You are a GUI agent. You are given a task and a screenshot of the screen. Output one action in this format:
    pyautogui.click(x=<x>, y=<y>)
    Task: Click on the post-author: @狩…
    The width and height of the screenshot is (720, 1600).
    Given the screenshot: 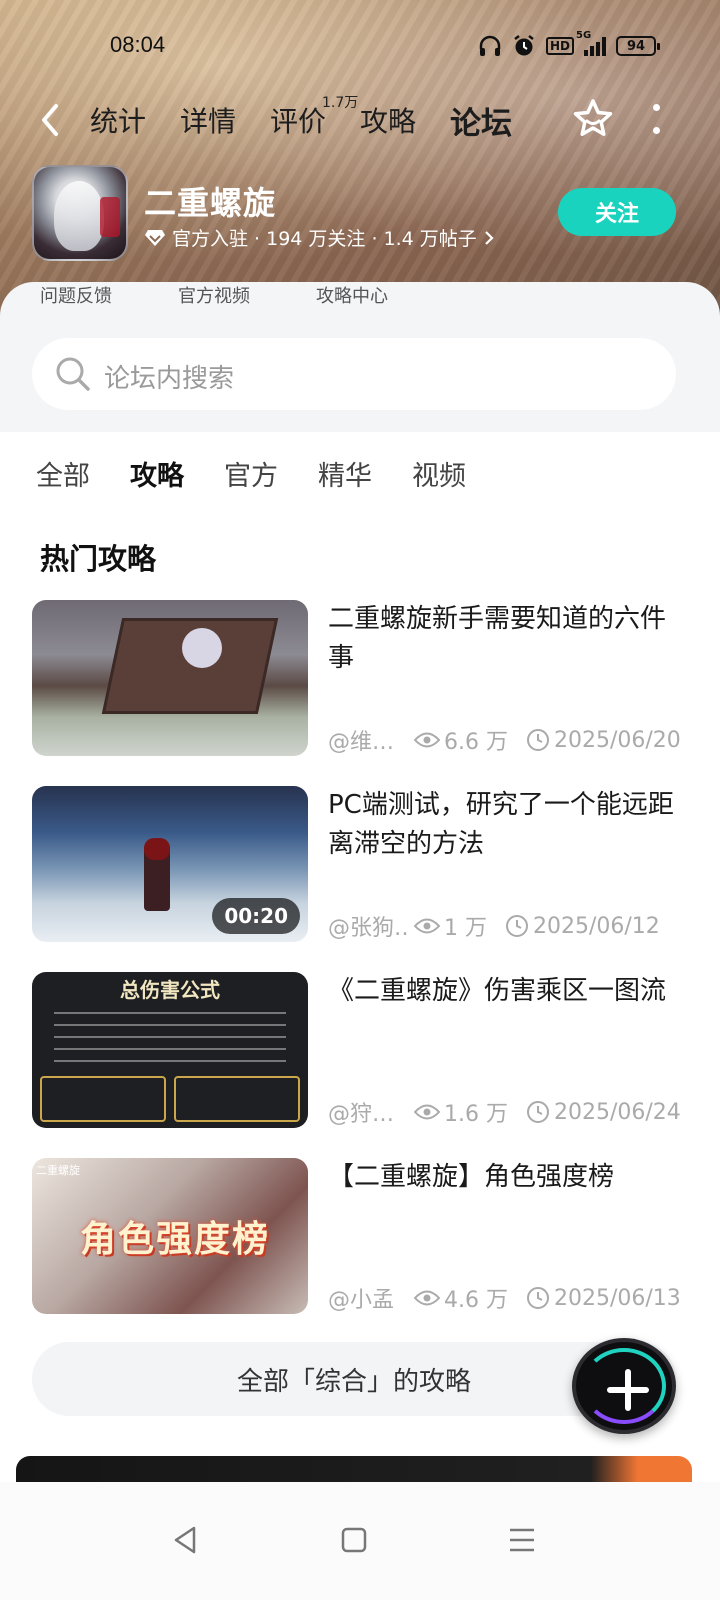 What is the action you would take?
    pyautogui.click(x=368, y=1112)
    